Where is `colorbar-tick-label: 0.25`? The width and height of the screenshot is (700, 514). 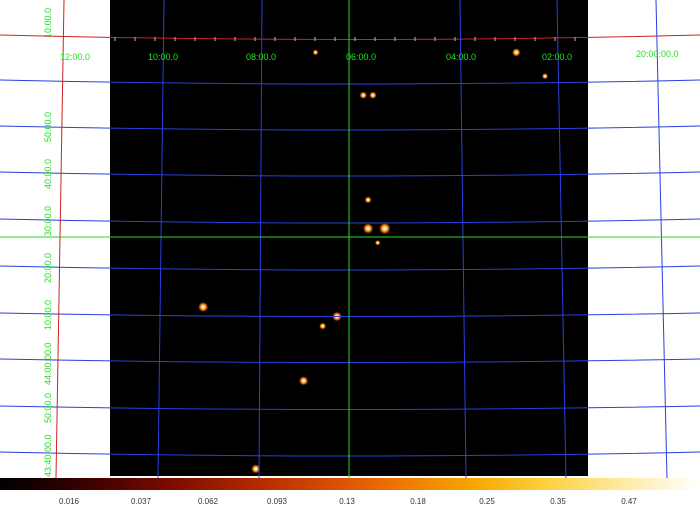
colorbar-tick-label: 0.25 is located at coordinates (487, 501).